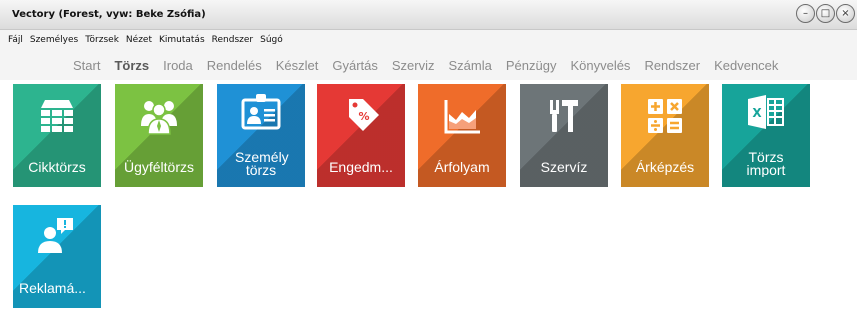 The width and height of the screenshot is (857, 313). What do you see at coordinates (57, 167) in the screenshot?
I see `tile-label: Cikktörzs` at bounding box center [57, 167].